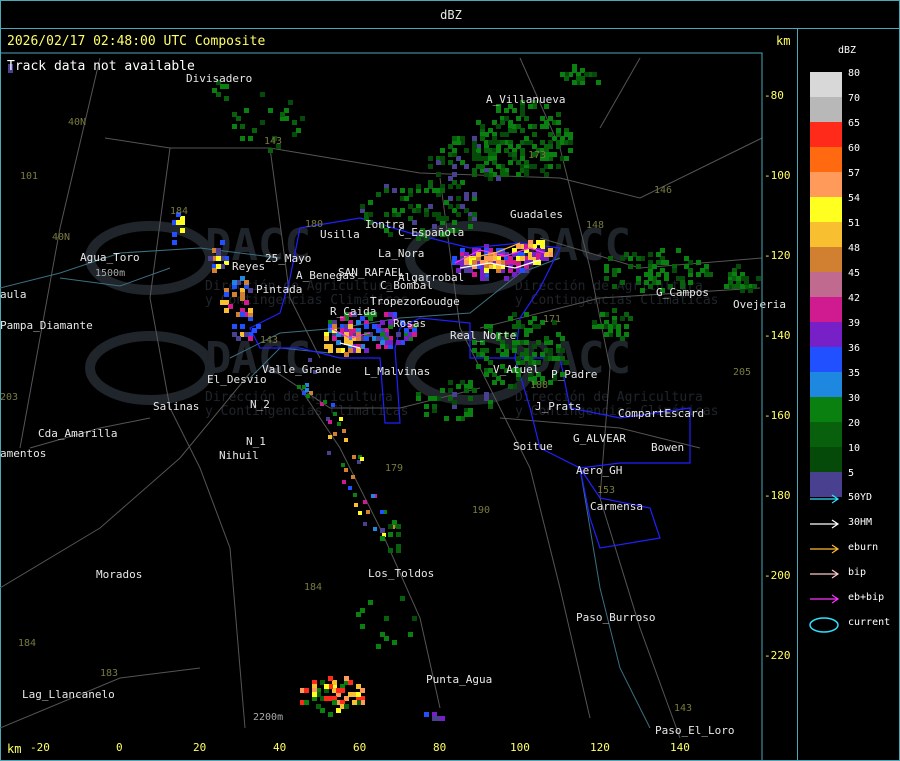 The height and width of the screenshot is (761, 900). I want to click on label-pintada: Pintada, so click(279, 289).